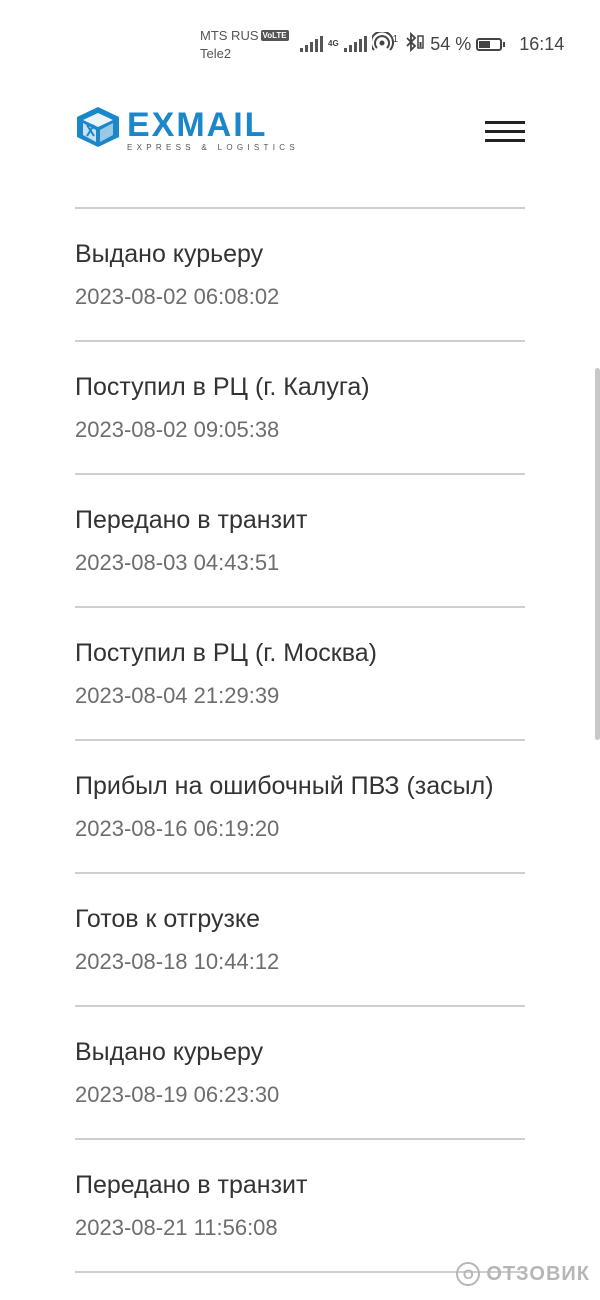 Image resolution: width=600 pixels, height=1300 pixels. Describe the element at coordinates (177, 961) in the screenshot. I see `event-datetime: 2023-08-18 10:44:12` at that location.